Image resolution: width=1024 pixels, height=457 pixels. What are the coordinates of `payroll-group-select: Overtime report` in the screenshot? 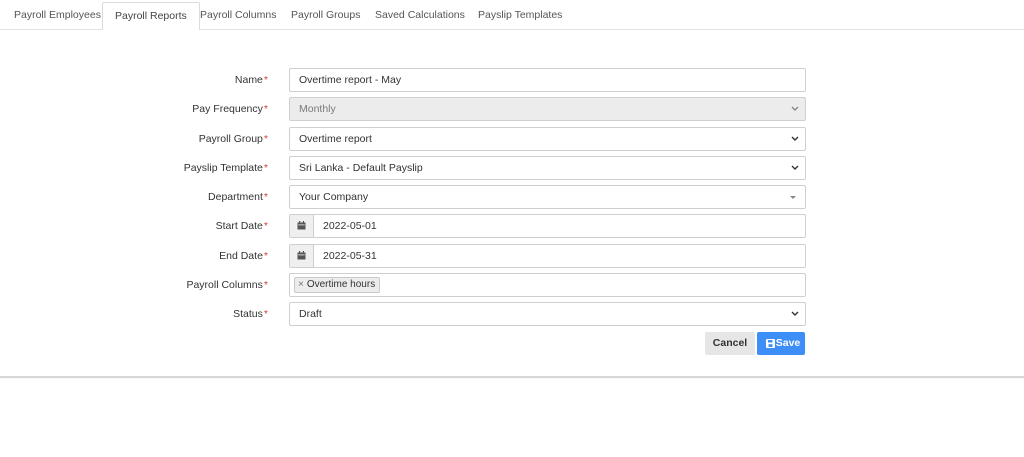 It's located at (547, 139).